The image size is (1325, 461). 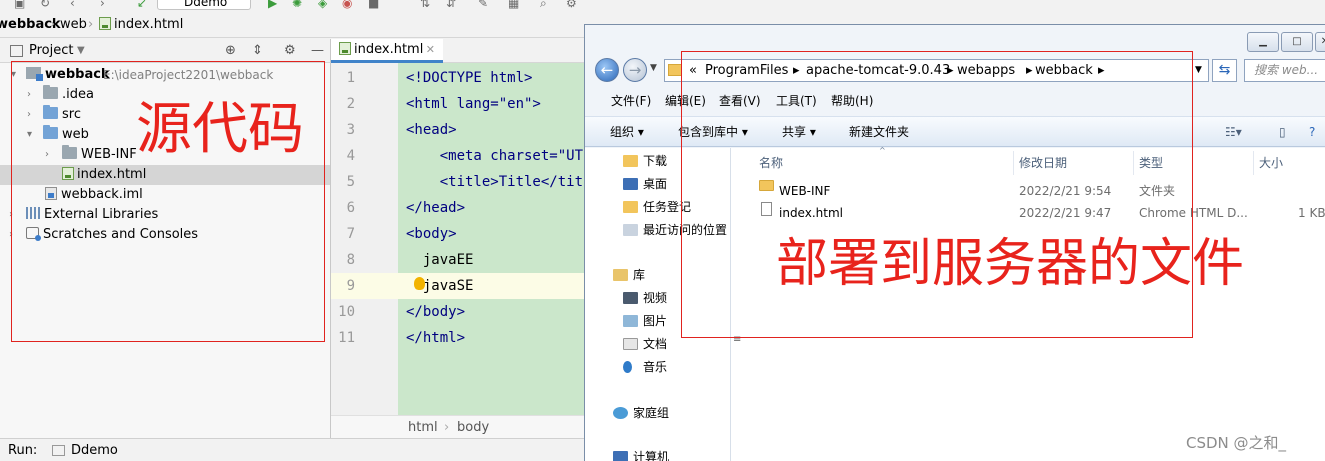 I want to click on breadcrumb-item: index.html, so click(x=141, y=25).